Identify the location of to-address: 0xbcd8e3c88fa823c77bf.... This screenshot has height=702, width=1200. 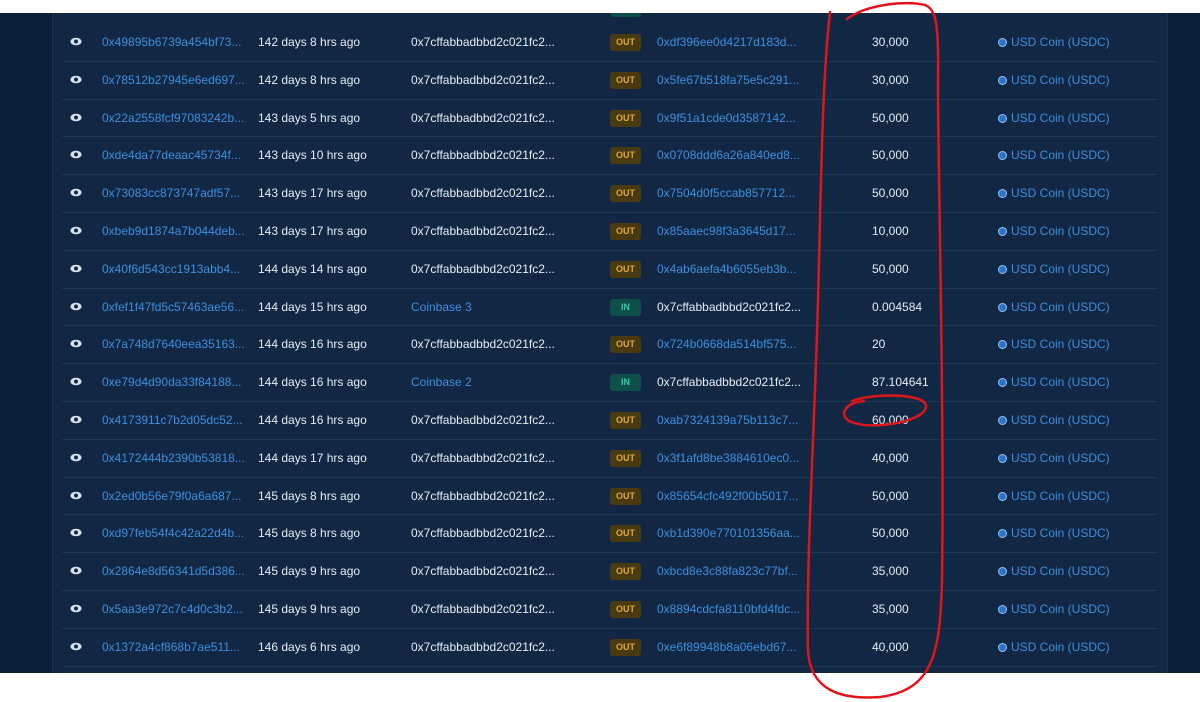
(732, 571).